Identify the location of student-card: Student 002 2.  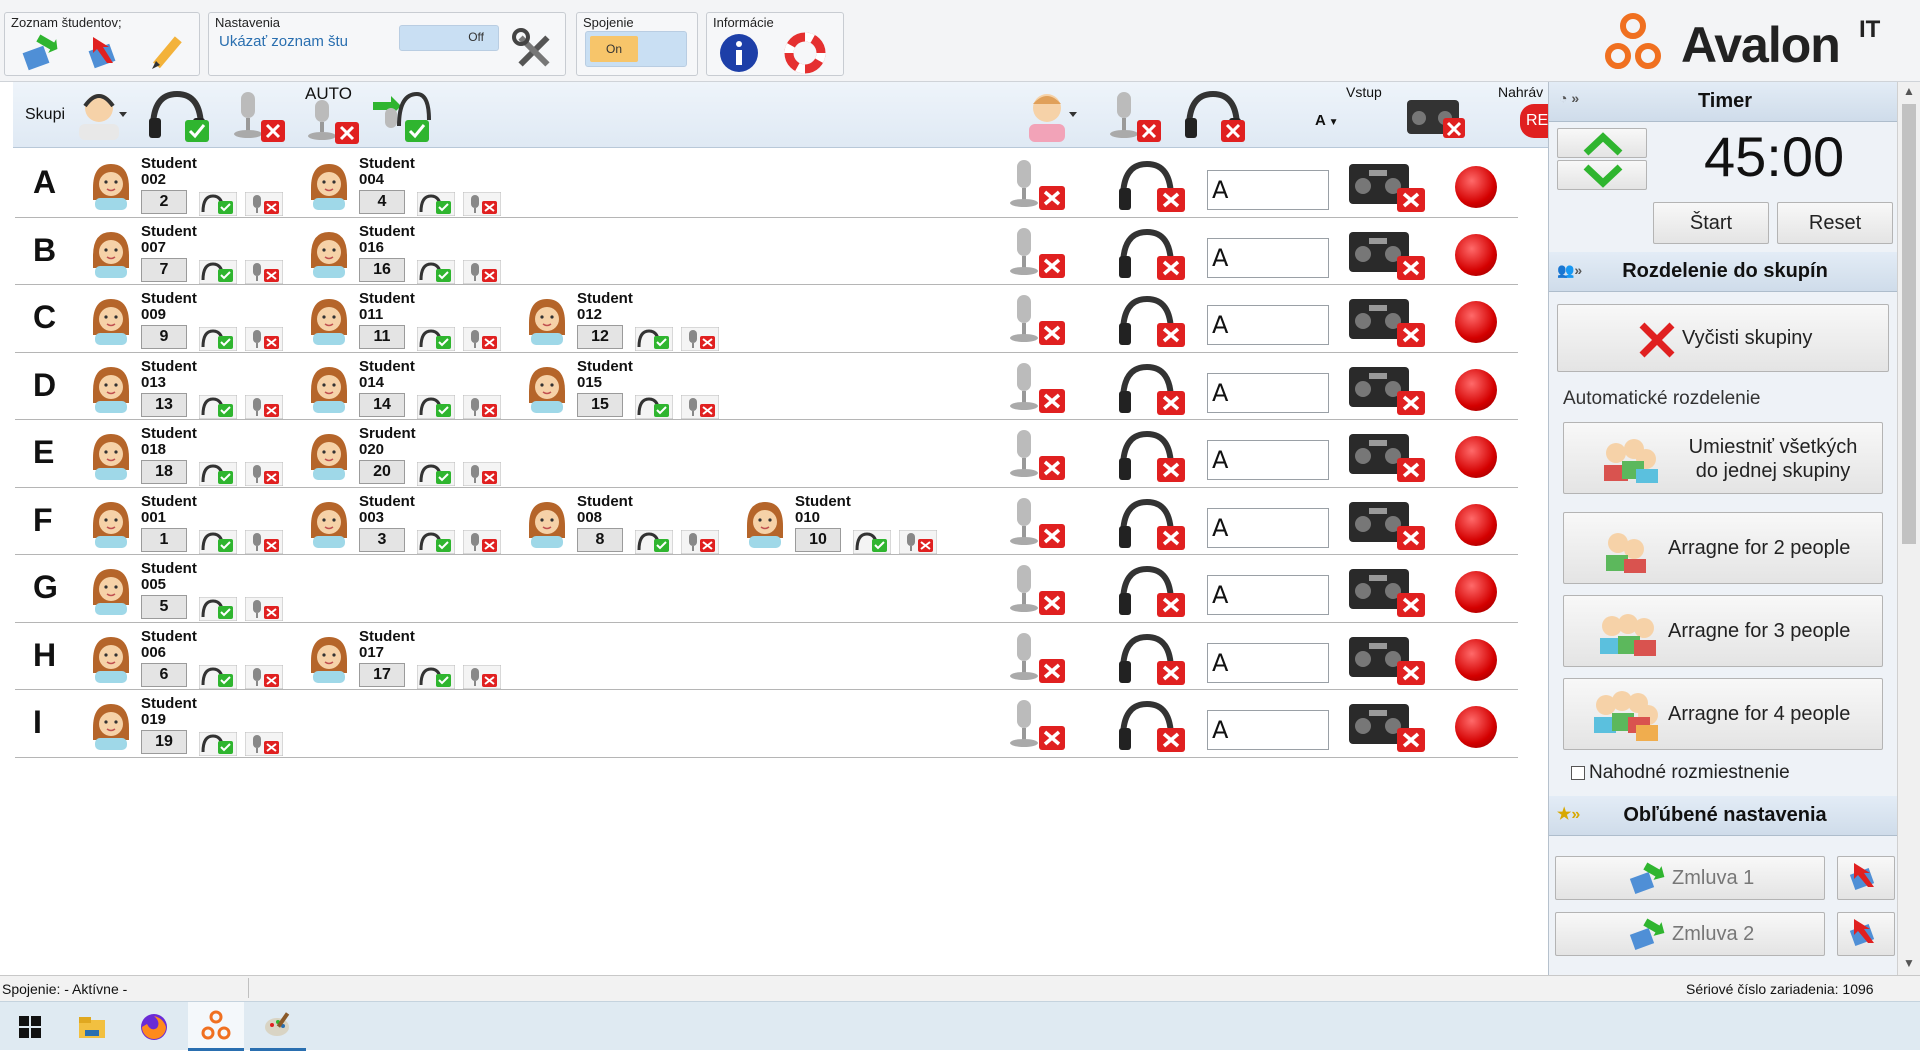
(192, 185).